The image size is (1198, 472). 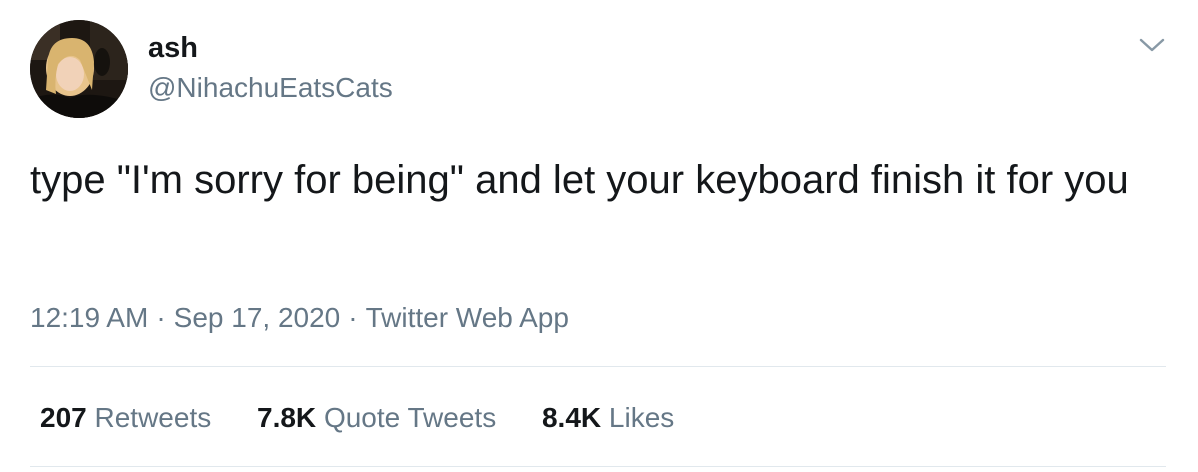 I want to click on tweet-timestamp: 12:19 AM, so click(x=89, y=317).